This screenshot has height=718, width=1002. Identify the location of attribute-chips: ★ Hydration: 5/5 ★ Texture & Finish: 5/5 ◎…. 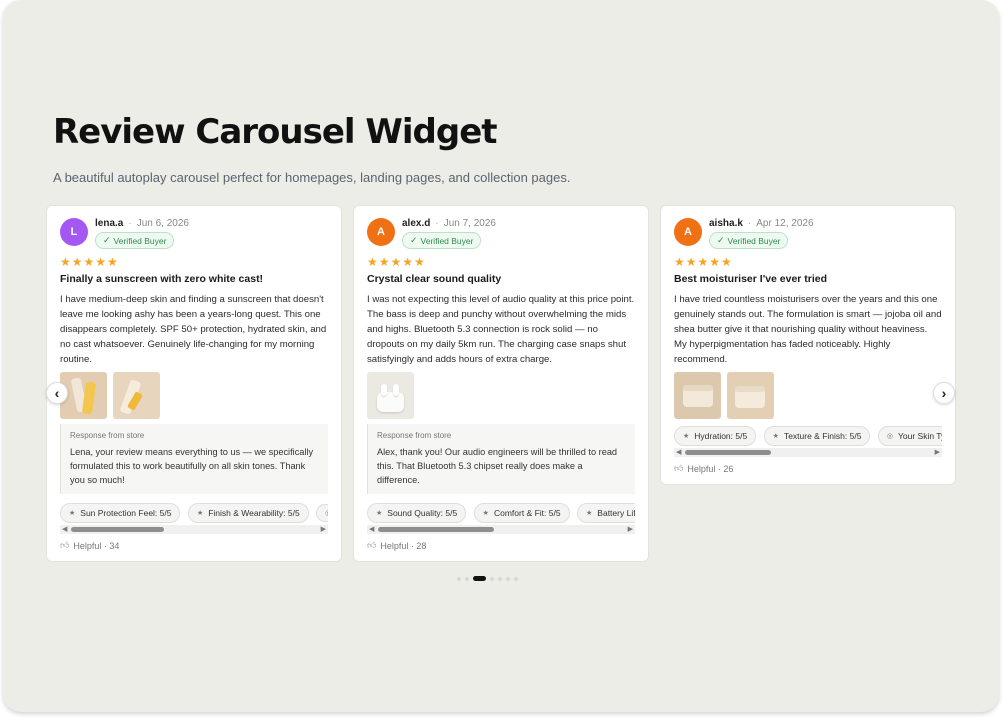
(808, 435).